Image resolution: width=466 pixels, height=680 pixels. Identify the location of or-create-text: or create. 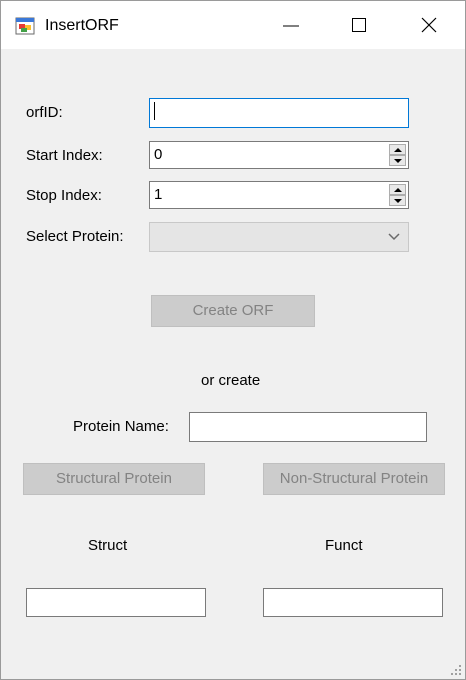
(231, 380).